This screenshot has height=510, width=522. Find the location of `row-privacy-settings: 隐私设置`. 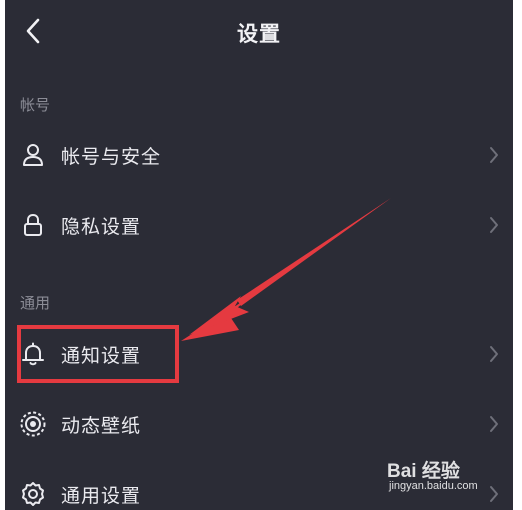

row-privacy-settings: 隐私设置 is located at coordinates (259, 225).